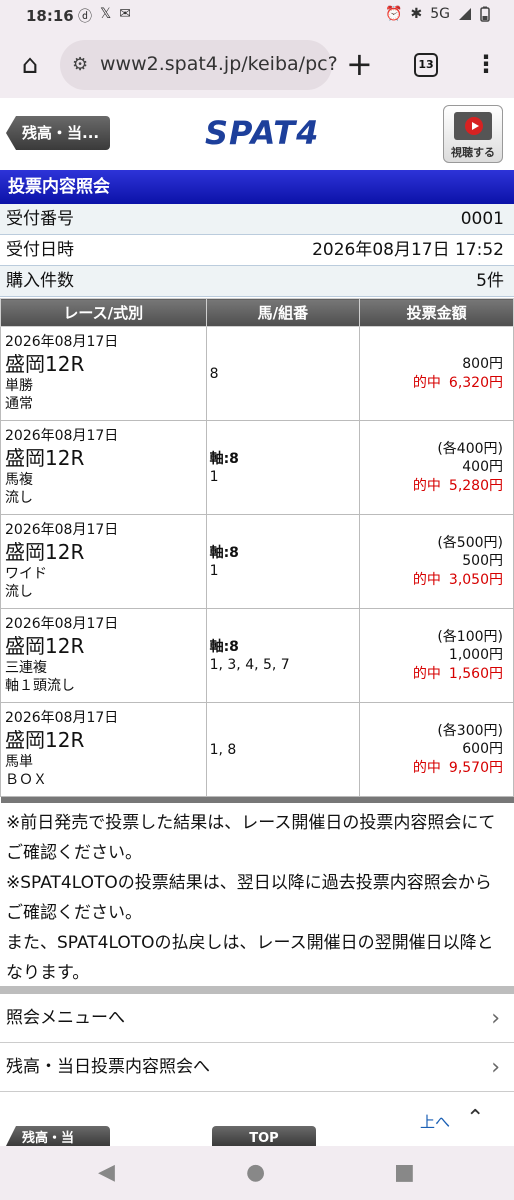  What do you see at coordinates (475, 382) in the screenshot?
I see `hit-amount: 6,320円` at bounding box center [475, 382].